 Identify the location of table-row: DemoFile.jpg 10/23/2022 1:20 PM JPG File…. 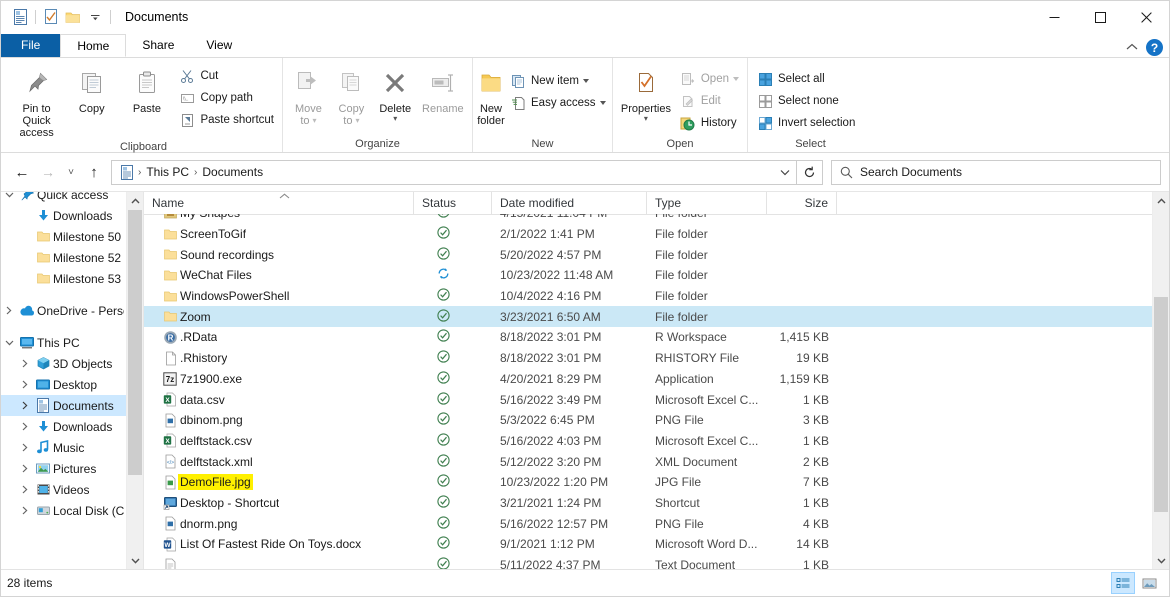
(648, 482).